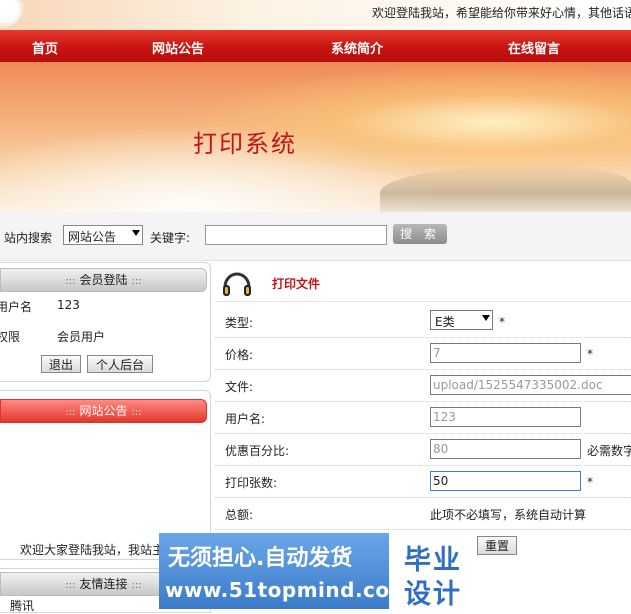  I want to click on personal-backend-button: 个人后台, so click(120, 364).